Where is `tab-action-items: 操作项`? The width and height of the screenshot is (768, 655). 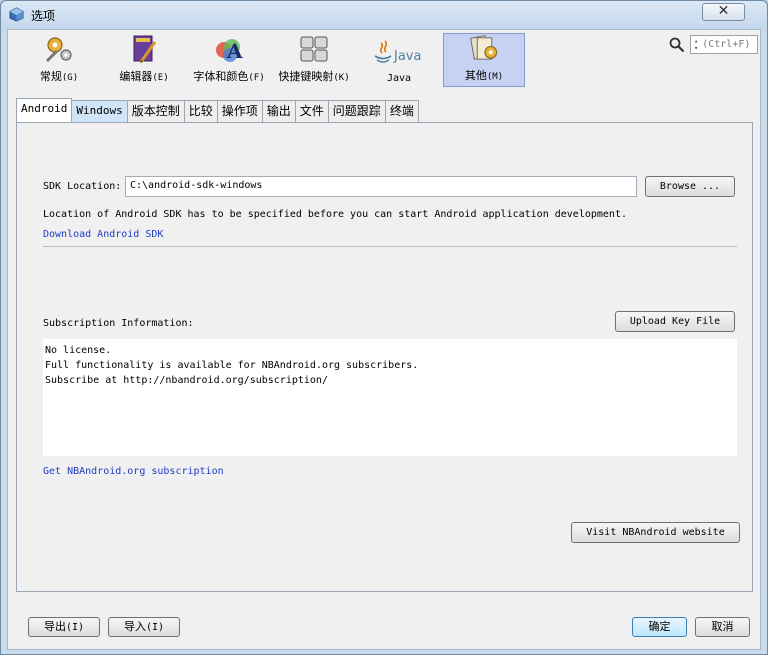
tab-action-items: 操作项 is located at coordinates (239, 111).